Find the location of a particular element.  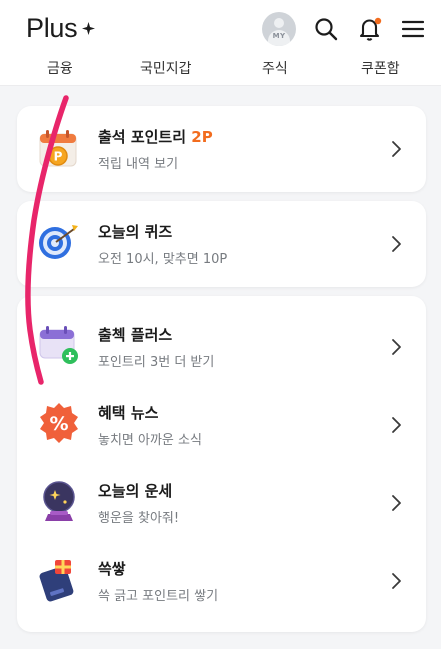

bell-icon is located at coordinates (370, 29).